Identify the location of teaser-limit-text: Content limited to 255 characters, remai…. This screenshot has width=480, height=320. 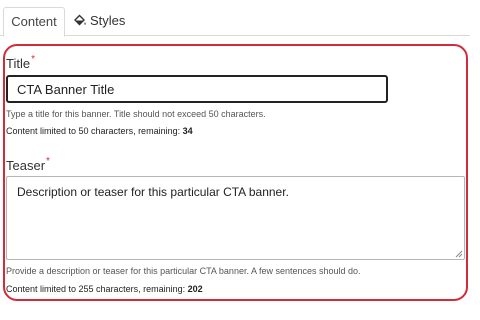
(97, 289).